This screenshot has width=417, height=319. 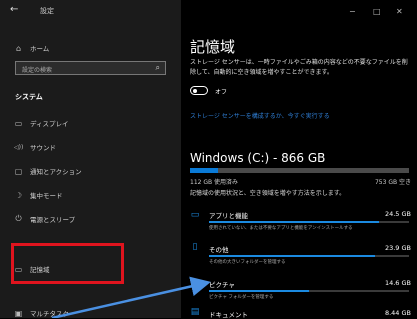 What do you see at coordinates (18, 195) in the screenshot?
I see `focus-assist-icon: ☽` at bounding box center [18, 195].